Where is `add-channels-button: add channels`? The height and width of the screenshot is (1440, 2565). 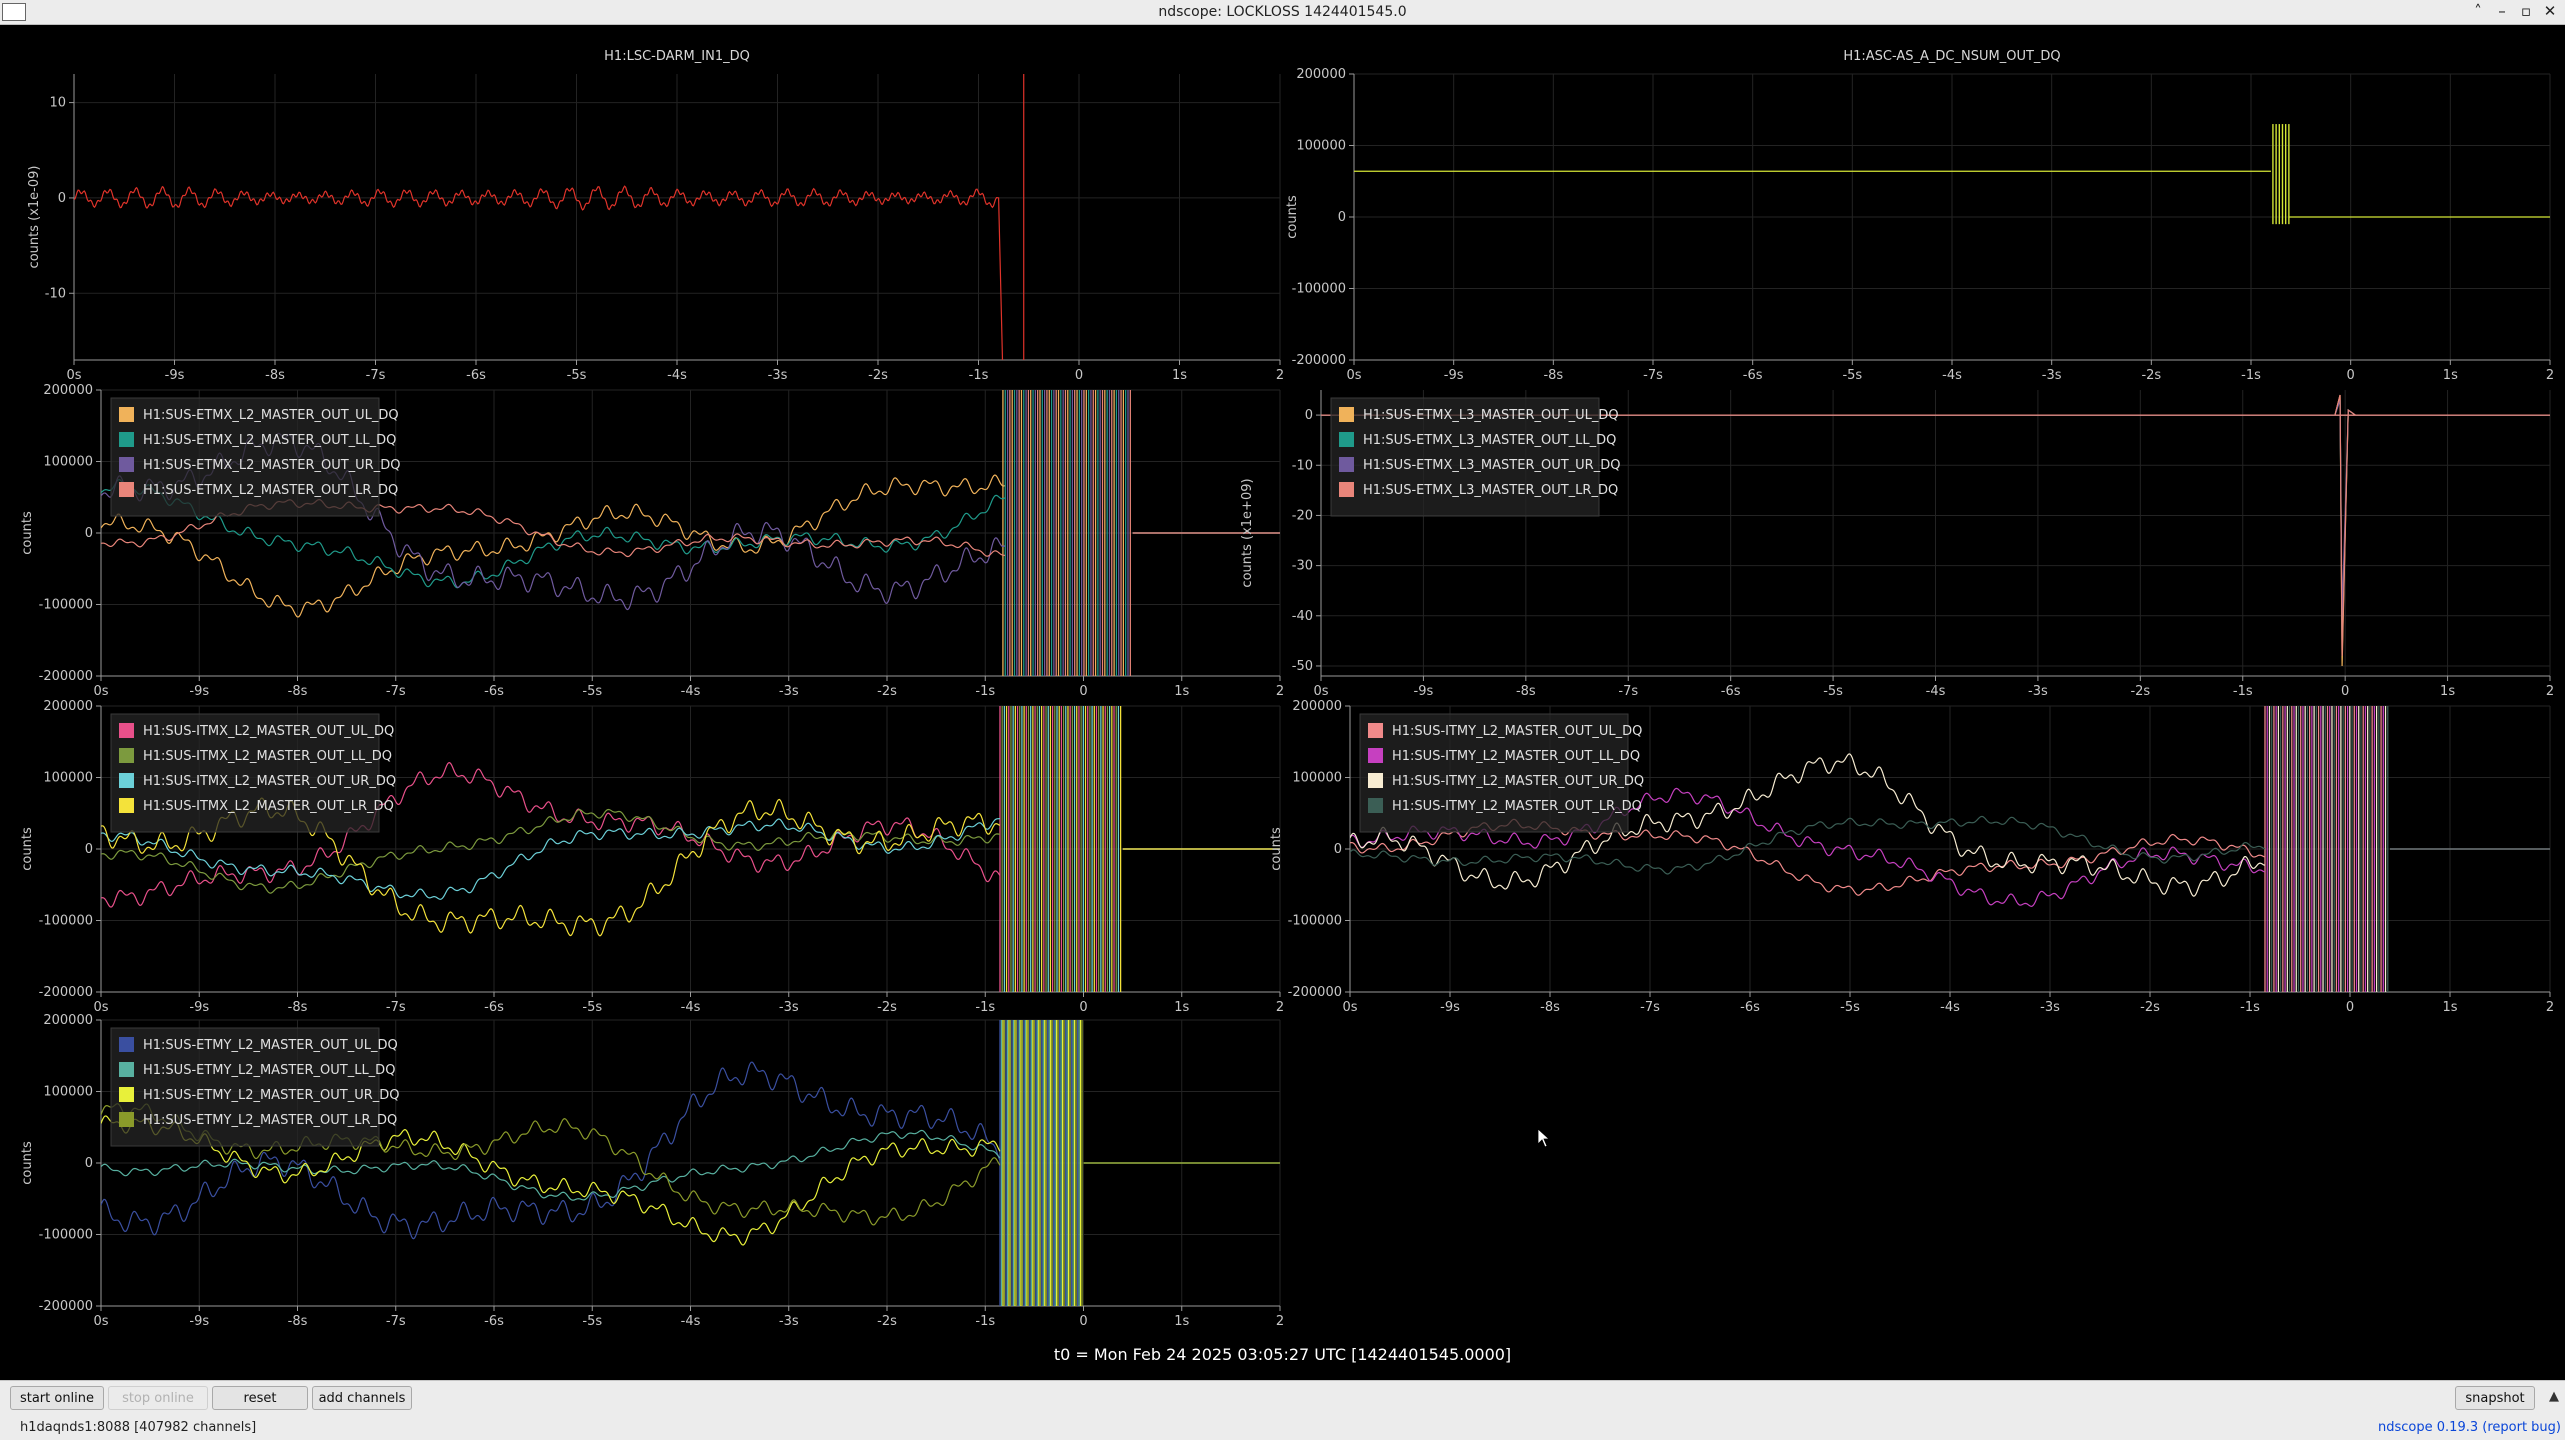
add-channels-button: add channels is located at coordinates (362, 1398).